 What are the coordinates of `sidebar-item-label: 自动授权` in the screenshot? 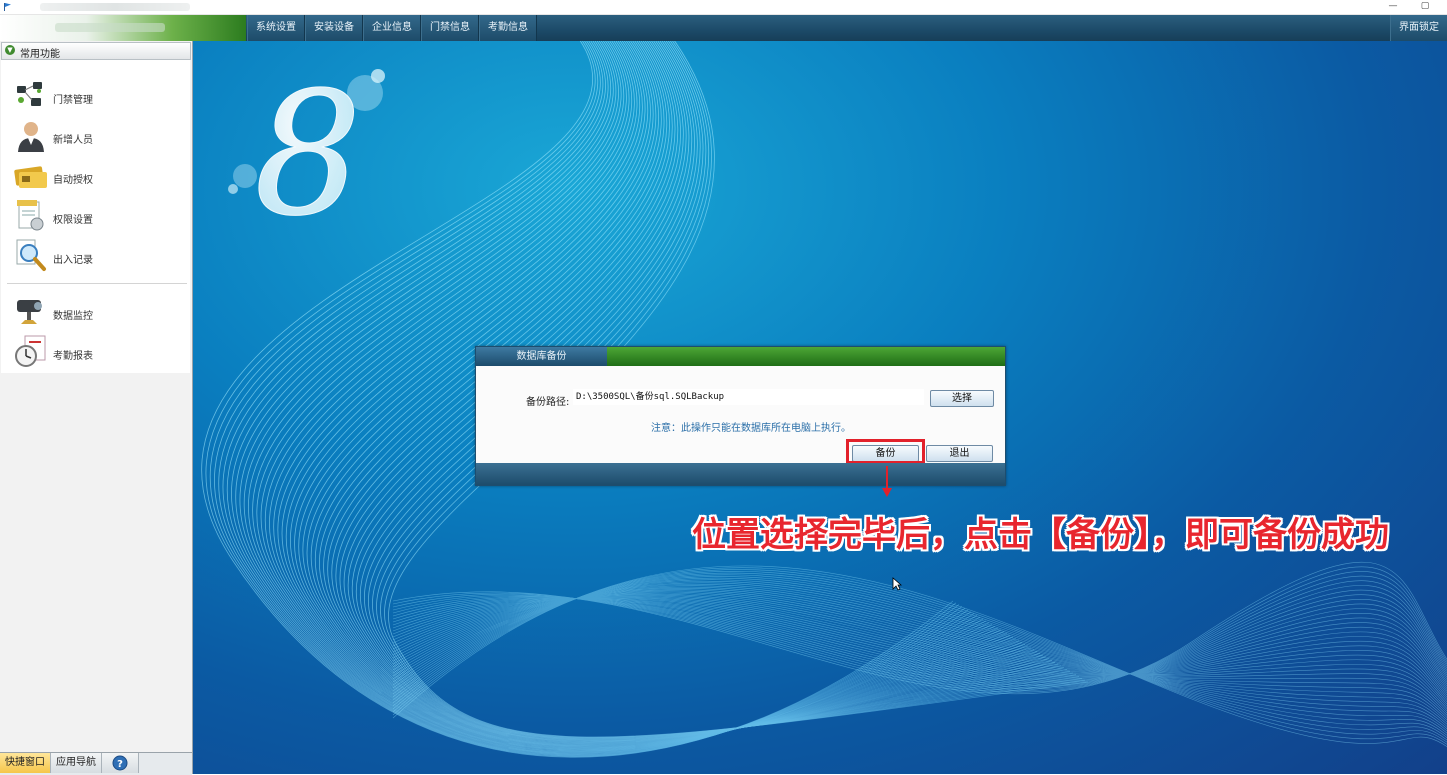 It's located at (73, 180).